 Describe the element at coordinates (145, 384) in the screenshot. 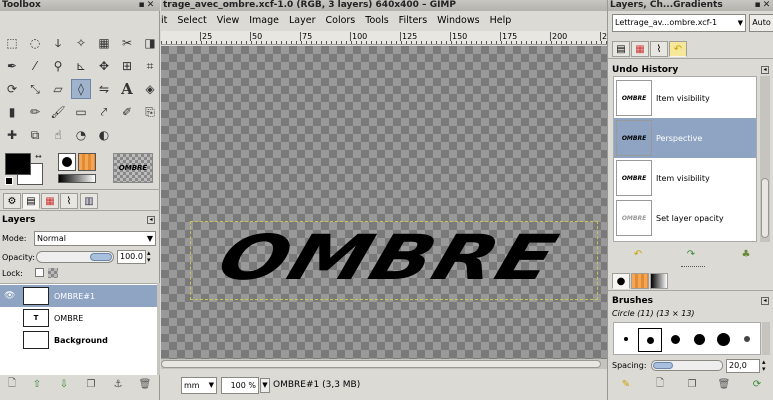

I see `delete-layer-icon: 🗑` at that location.